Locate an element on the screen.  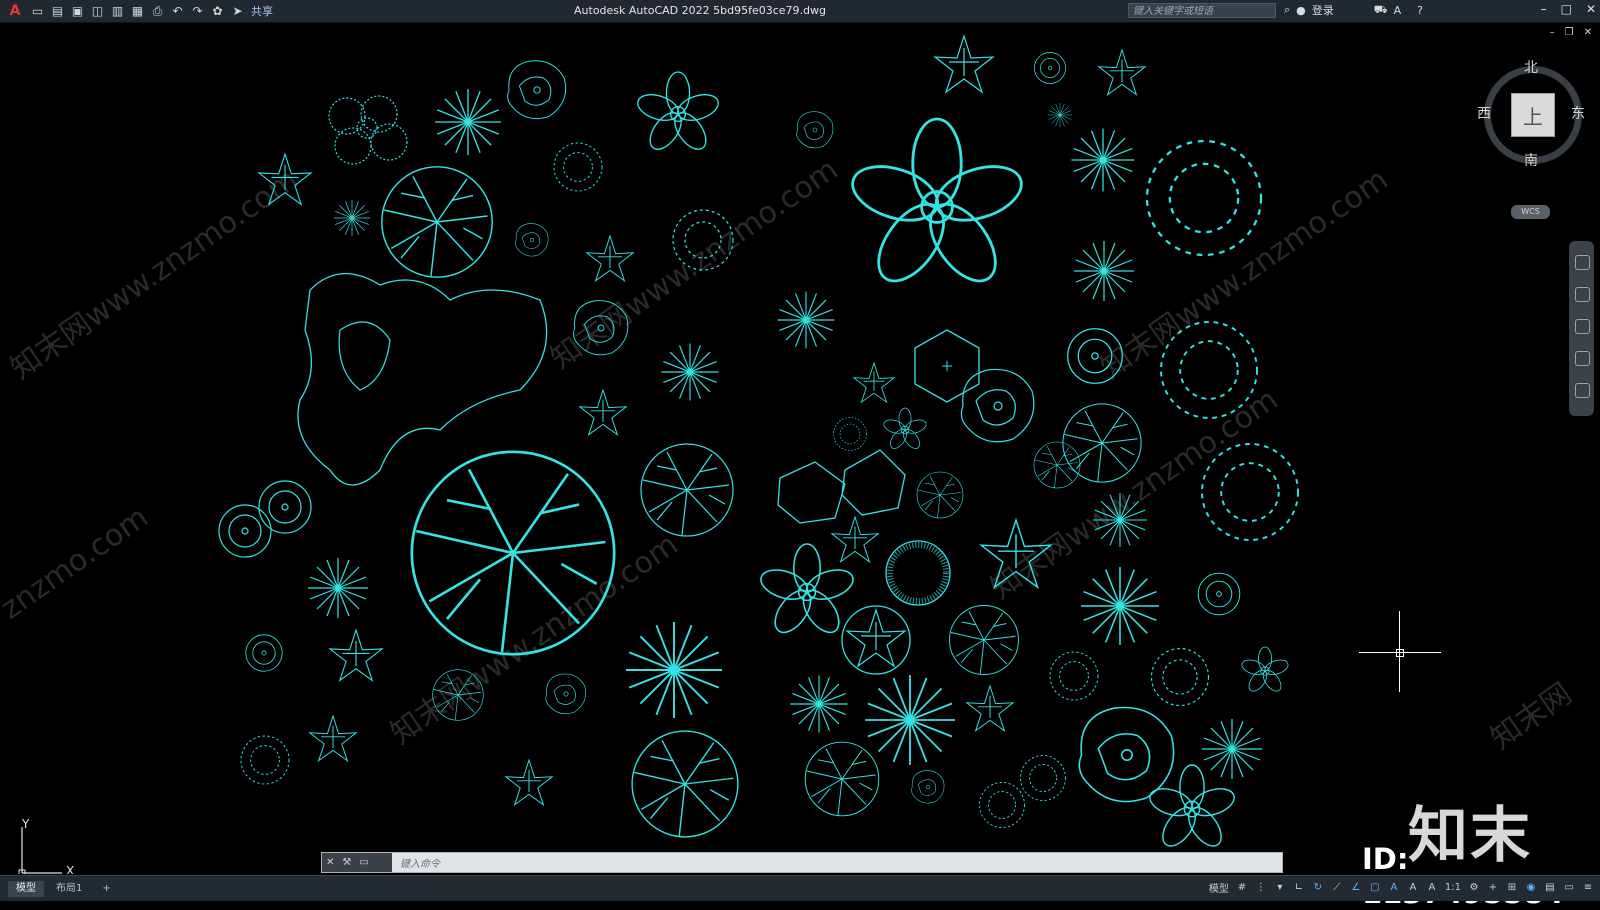
user-icon: ● is located at coordinates (1301, 10).